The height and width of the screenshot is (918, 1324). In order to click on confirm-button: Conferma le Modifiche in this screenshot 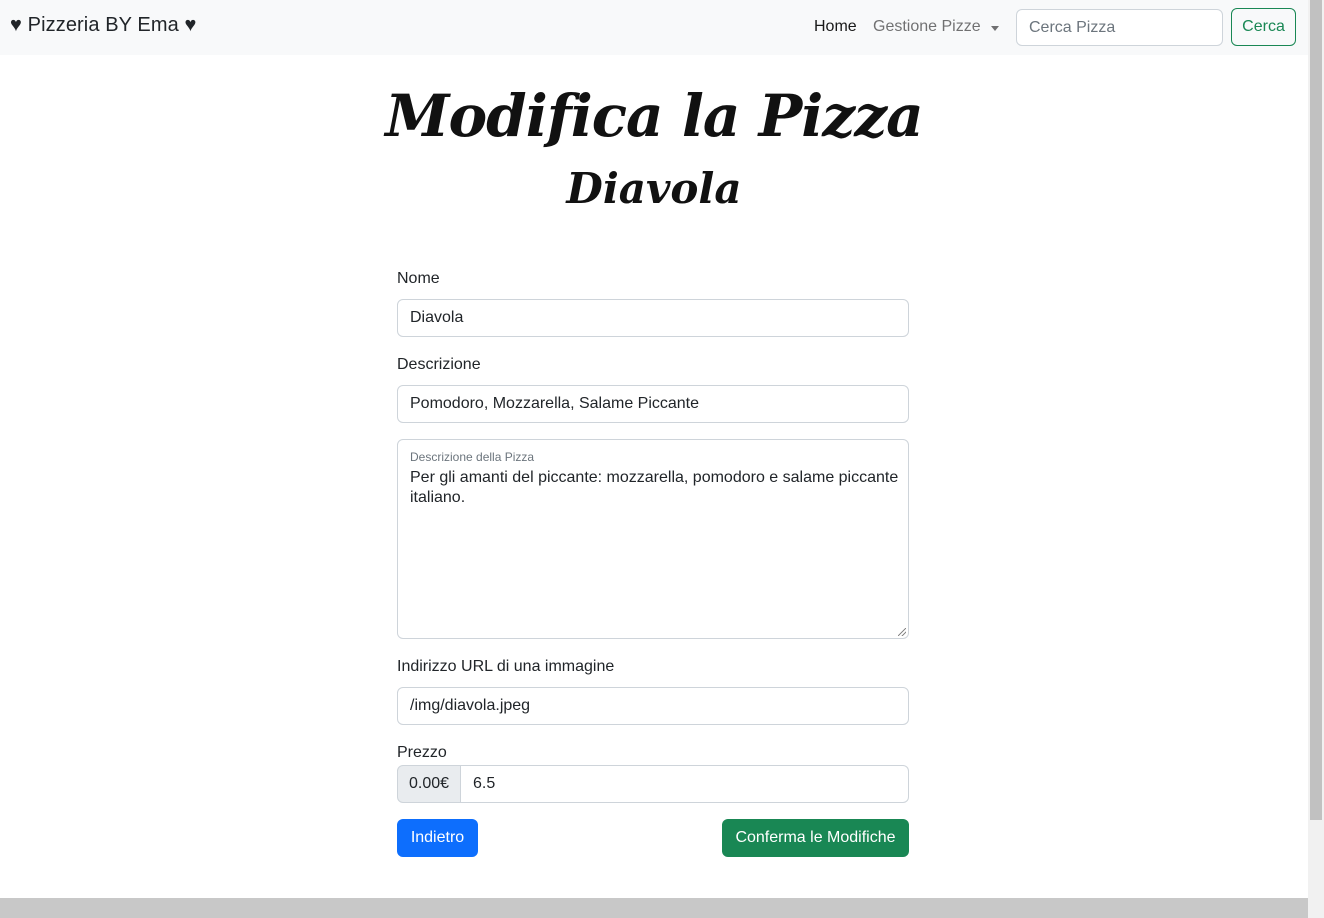, I will do `click(815, 838)`.